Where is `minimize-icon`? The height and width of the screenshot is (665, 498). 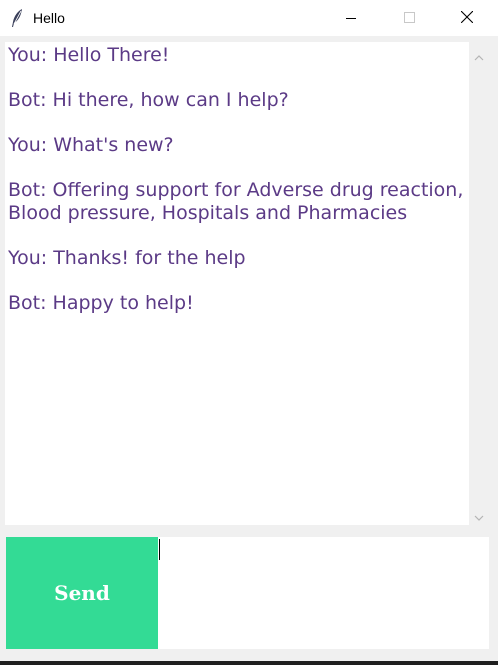 minimize-icon is located at coordinates (351, 18).